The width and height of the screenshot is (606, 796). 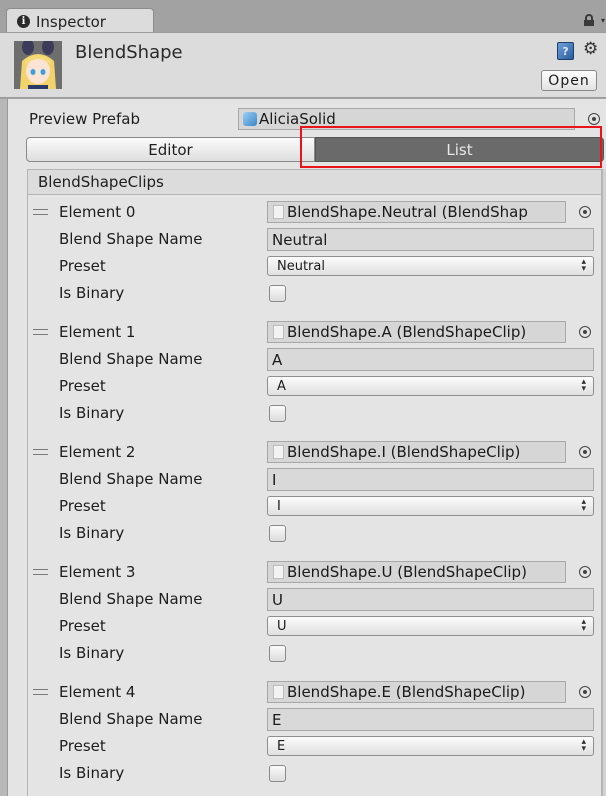 I want to click on element-header-row: Element 3 BlendShape.U (BlendShapeClip), so click(x=315, y=572).